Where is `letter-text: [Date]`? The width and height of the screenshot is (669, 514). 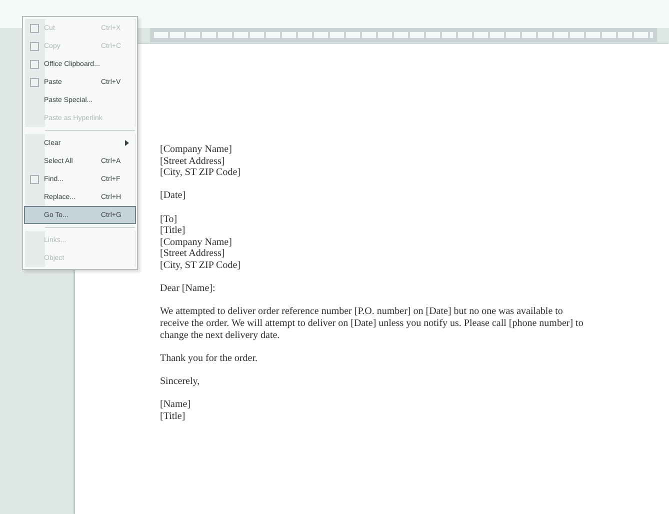
letter-text: [Date] is located at coordinates (173, 196).